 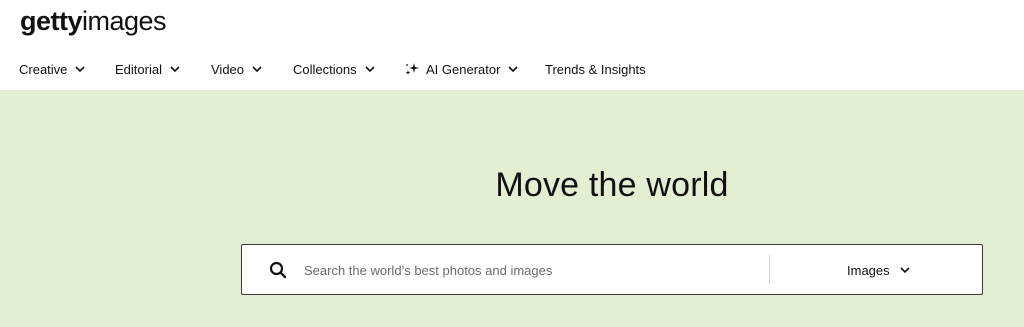 I want to click on nav-item-editorial: Editorial, so click(x=147, y=69).